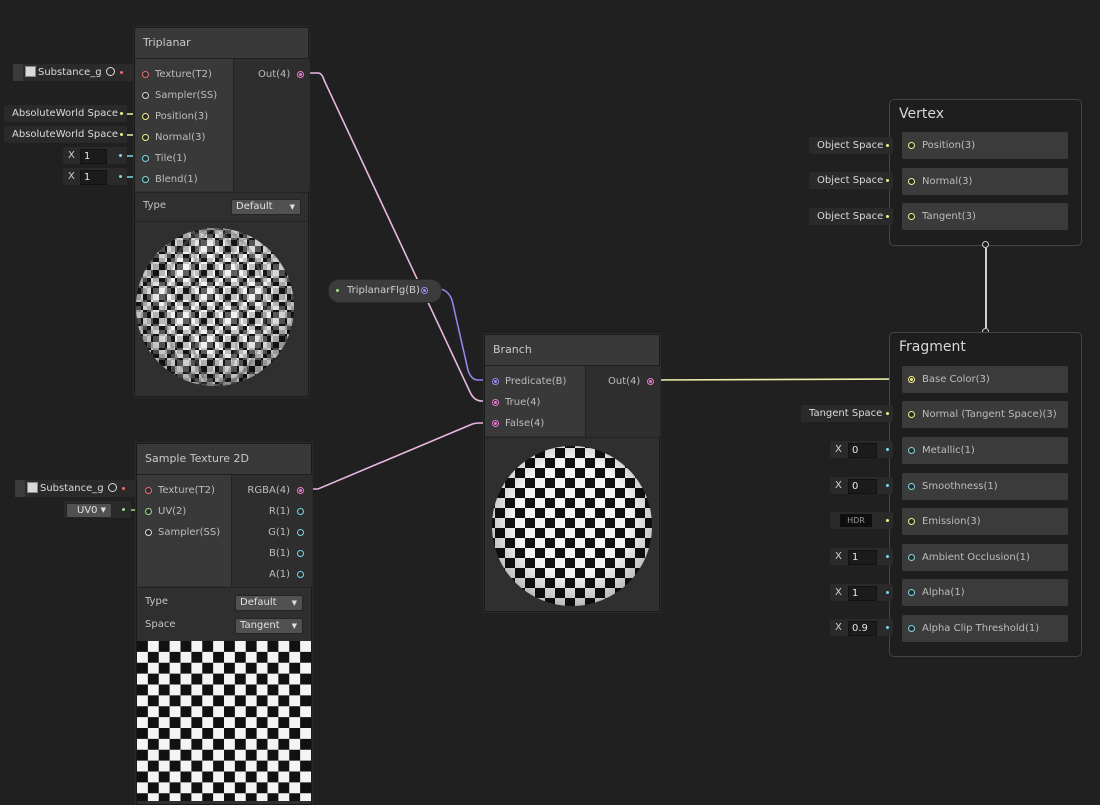 Image resolution: width=1100 pixels, height=805 pixels. What do you see at coordinates (160, 624) in the screenshot?
I see `space-label: Space` at bounding box center [160, 624].